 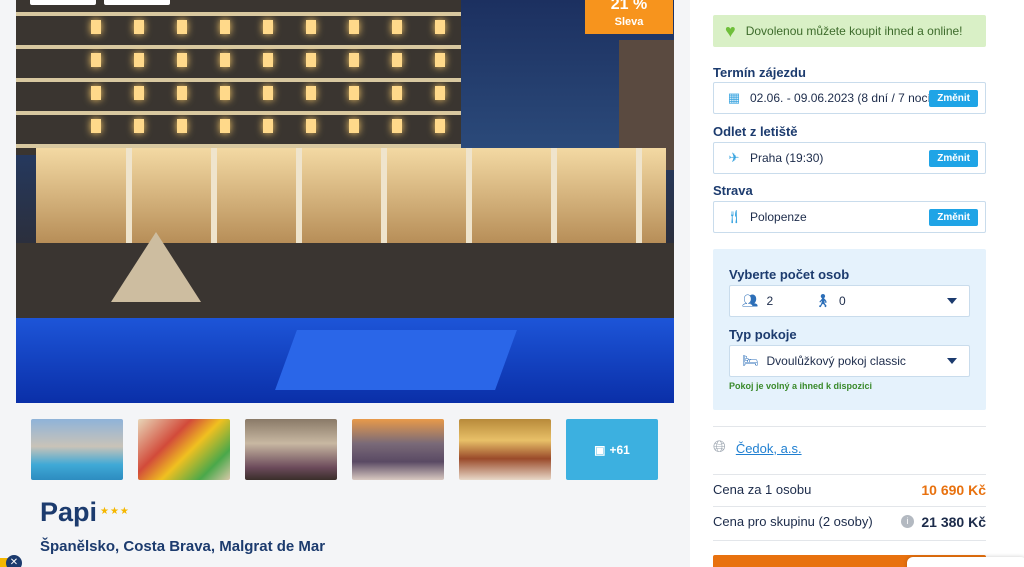 I want to click on bed-icon: 🛏︎, so click(x=750, y=360).